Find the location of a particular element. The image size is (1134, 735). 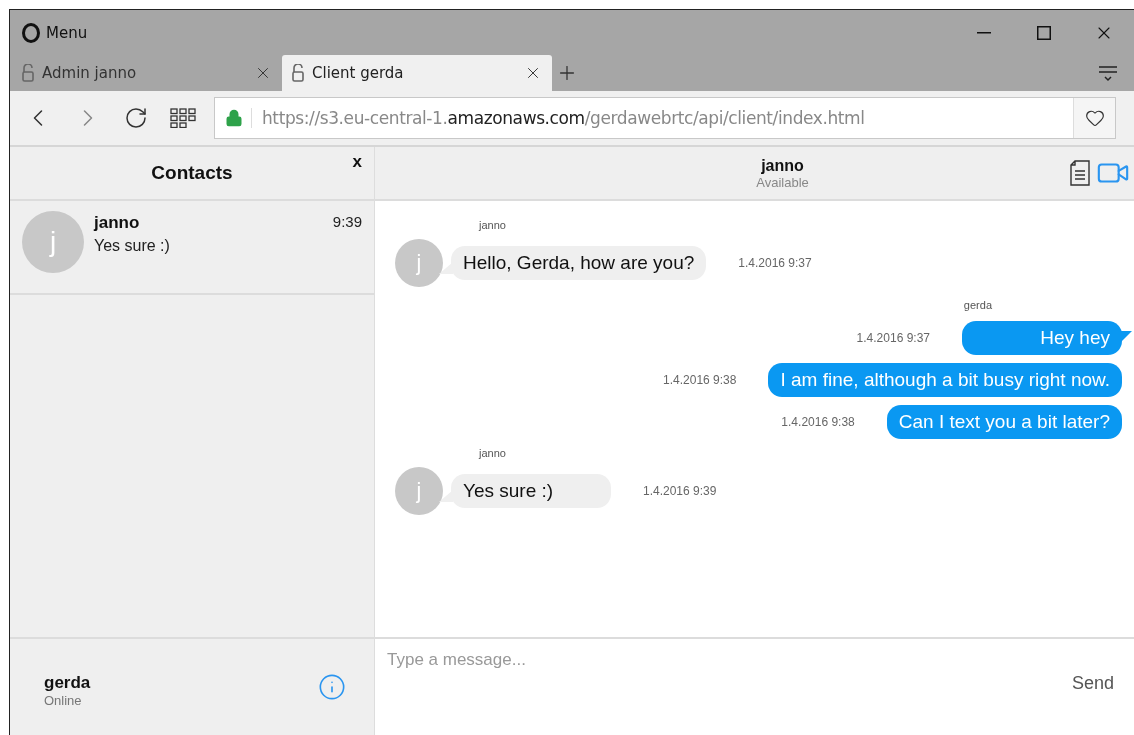

minimize-icon is located at coordinates (984, 32).